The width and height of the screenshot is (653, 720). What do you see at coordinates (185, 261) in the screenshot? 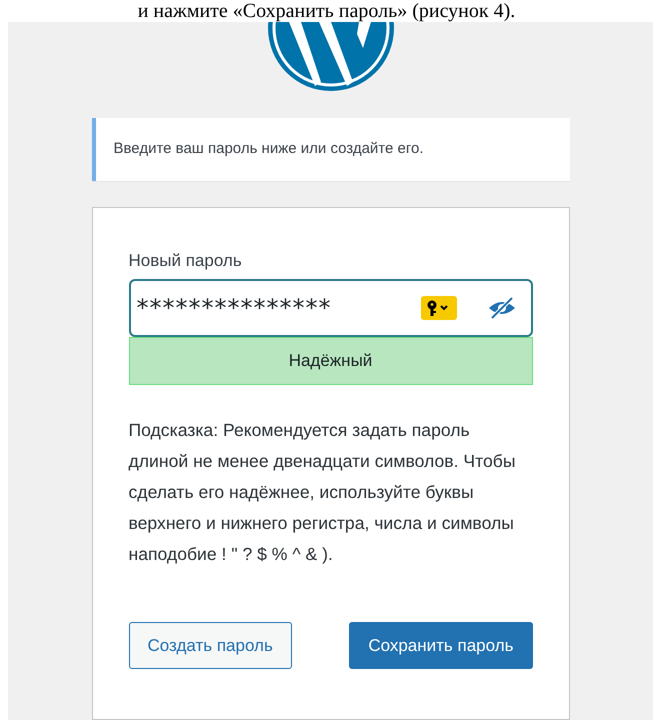
I see `field-label: Новый пароль` at bounding box center [185, 261].